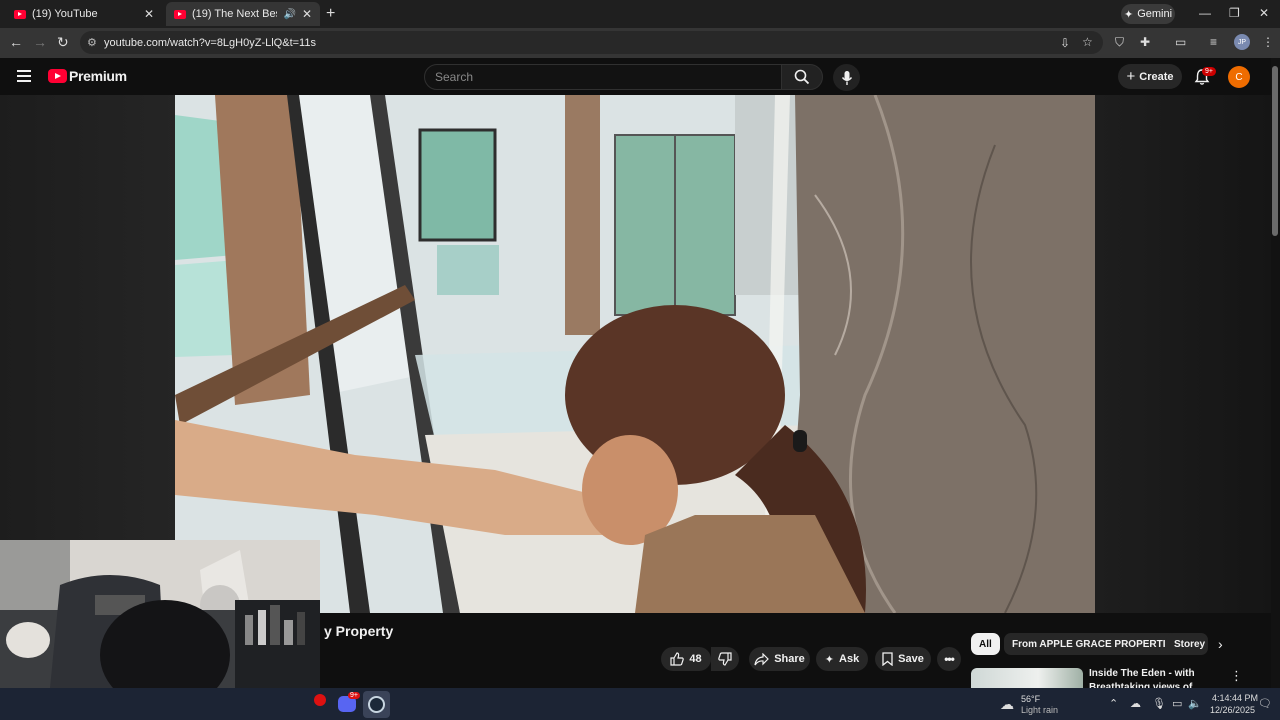  What do you see at coordinates (98, 76) in the screenshot?
I see `youtube-premium-wordmark: Premium` at bounding box center [98, 76].